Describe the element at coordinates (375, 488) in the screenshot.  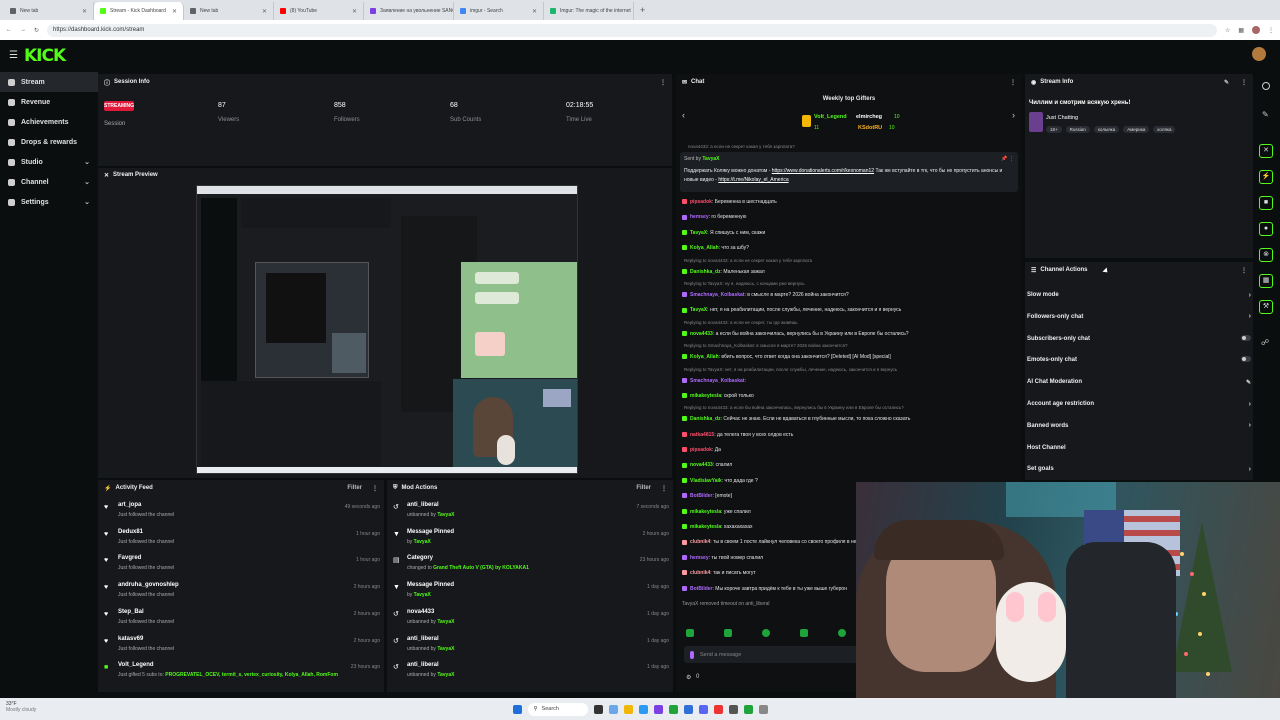
I see `activity-more-icon: ⋮` at that location.